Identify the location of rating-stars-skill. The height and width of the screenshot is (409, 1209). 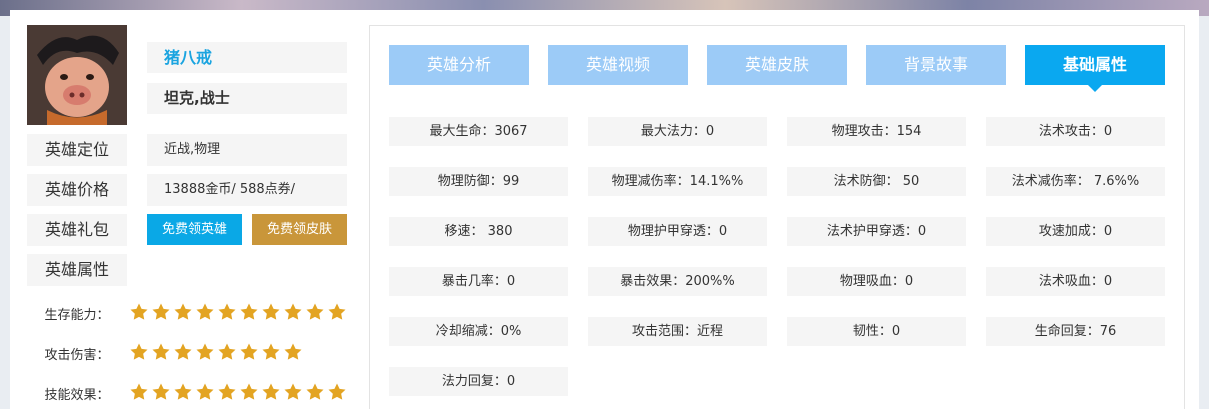
(238, 392).